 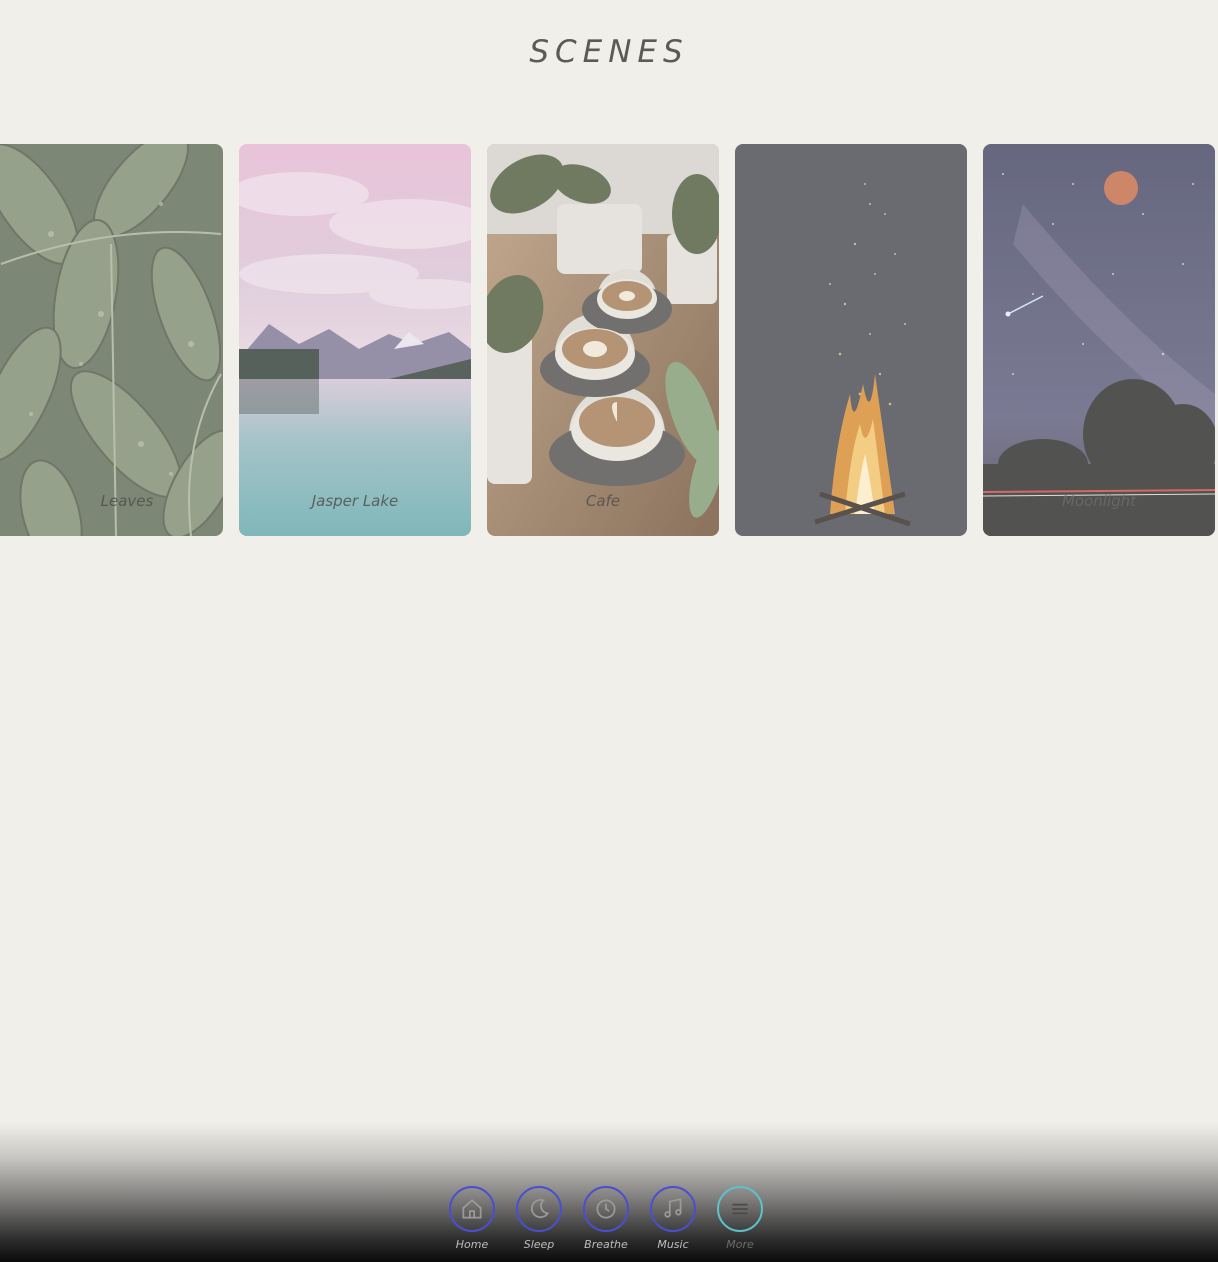 I want to click on music-note-icon, so click(x=673, y=1208).